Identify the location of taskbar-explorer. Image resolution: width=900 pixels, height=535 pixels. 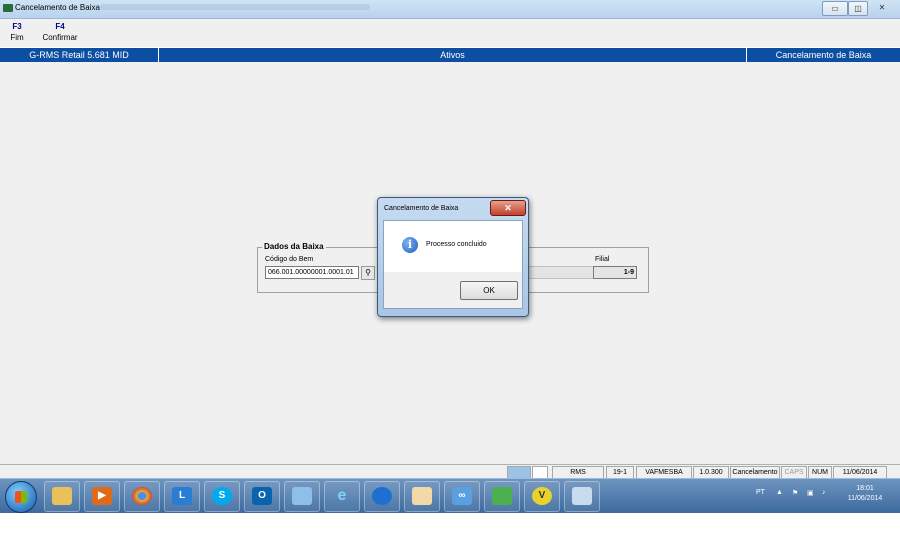
(62, 496).